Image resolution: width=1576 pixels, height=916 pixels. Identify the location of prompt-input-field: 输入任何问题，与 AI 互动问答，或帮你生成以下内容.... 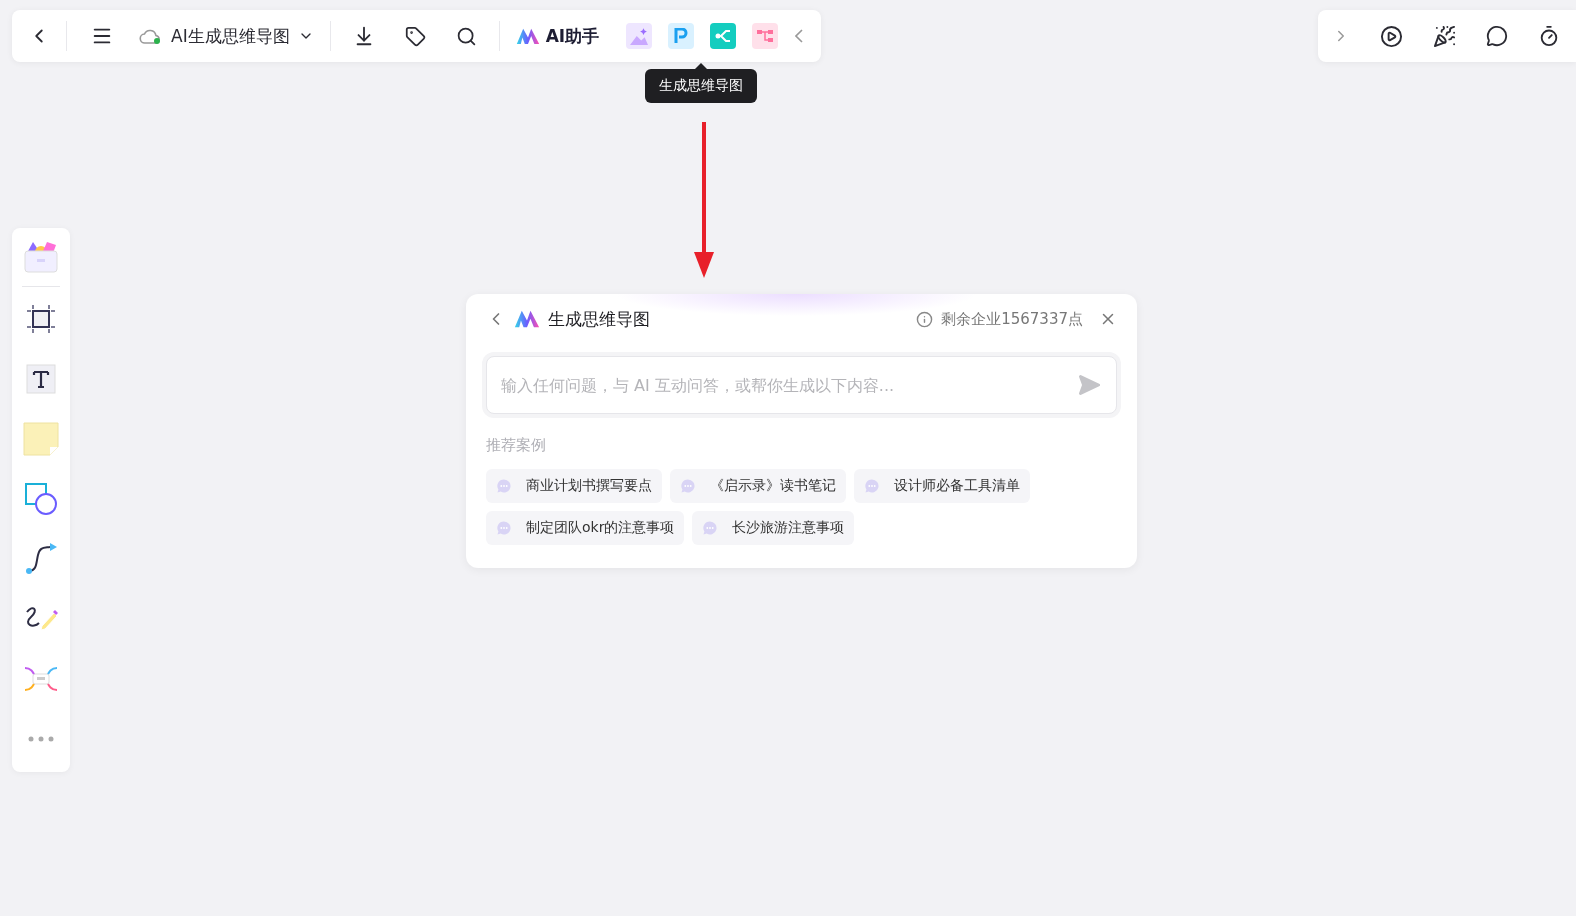
(801, 385).